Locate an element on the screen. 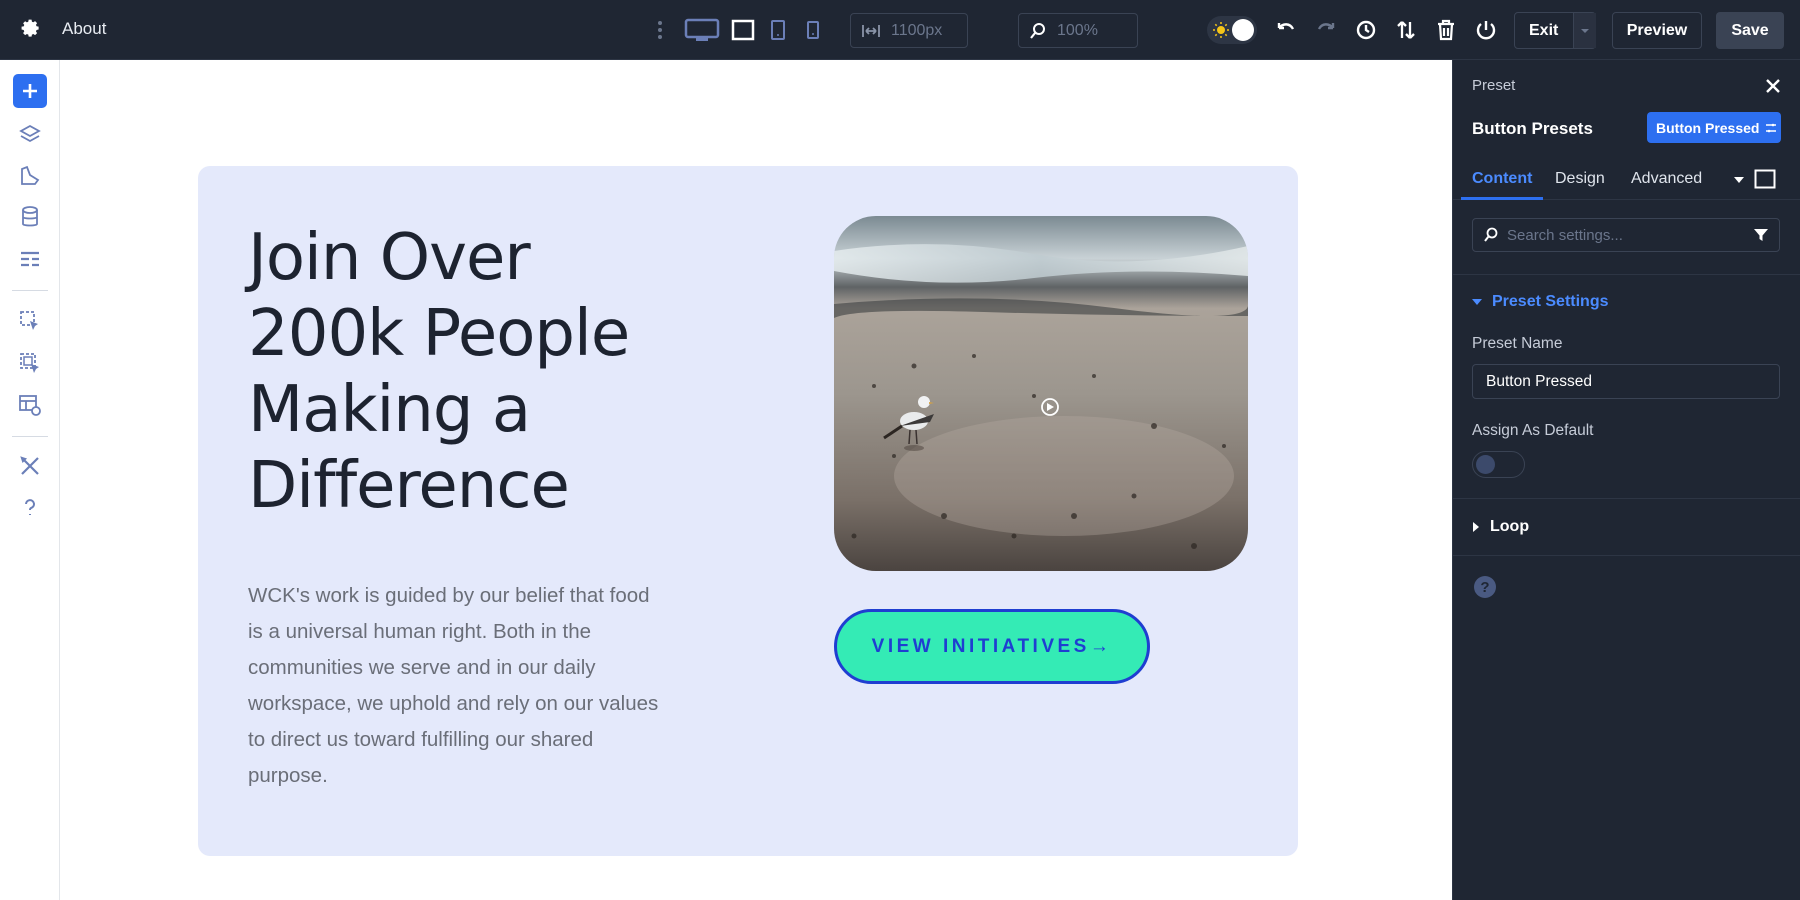  preset-settings-group-toggle: Preset Settings is located at coordinates (1540, 302).